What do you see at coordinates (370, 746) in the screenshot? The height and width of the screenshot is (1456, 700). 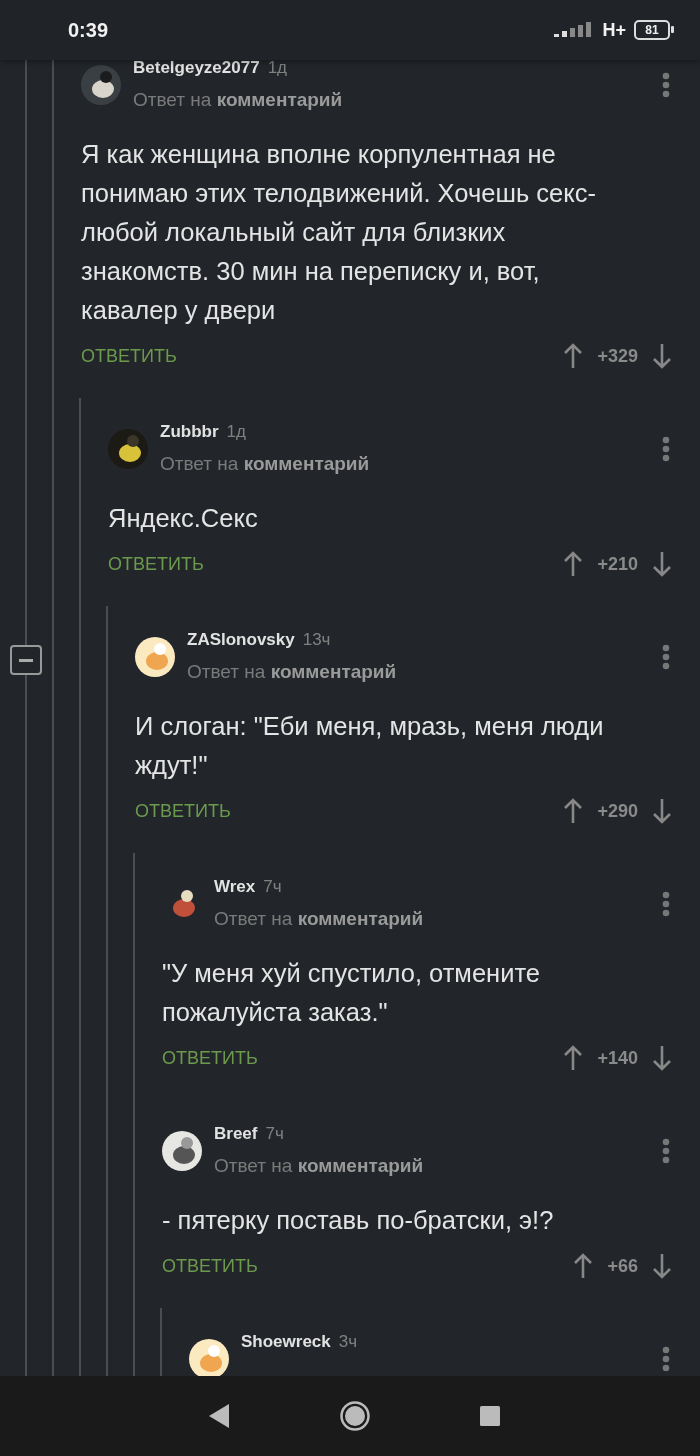 I see `comment-text: И слоган: "Еби меня, мразь, меня люди ждут!"` at bounding box center [370, 746].